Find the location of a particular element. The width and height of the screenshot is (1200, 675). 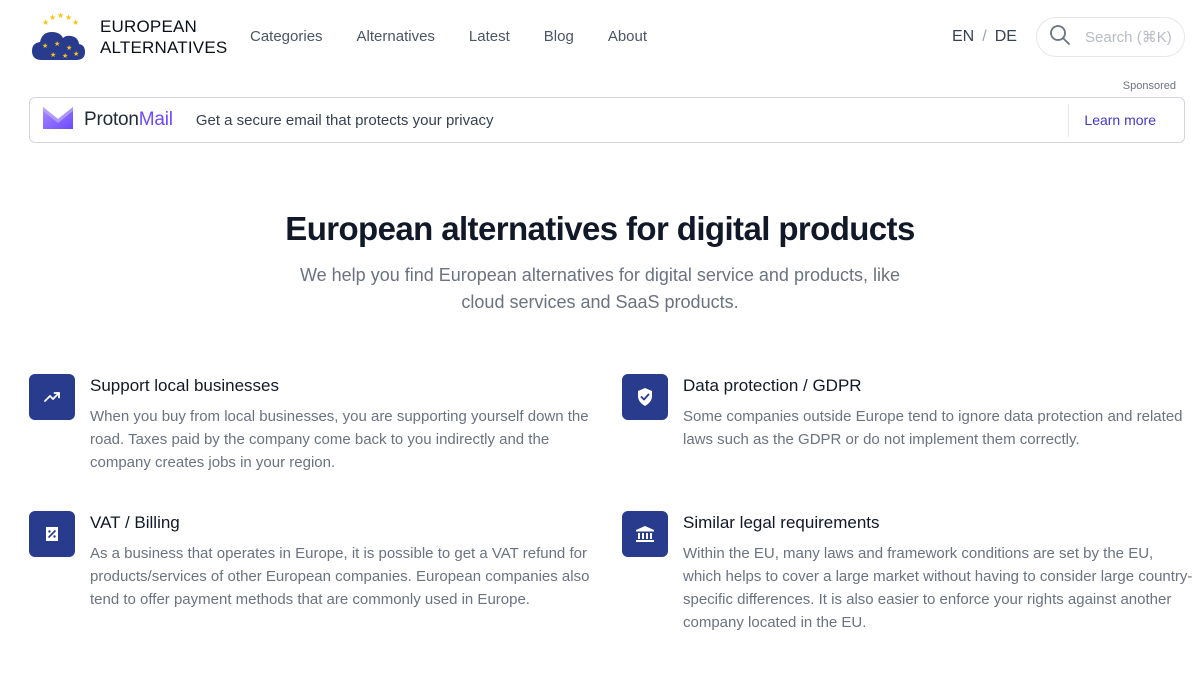

search-input is located at coordinates (1135, 37).